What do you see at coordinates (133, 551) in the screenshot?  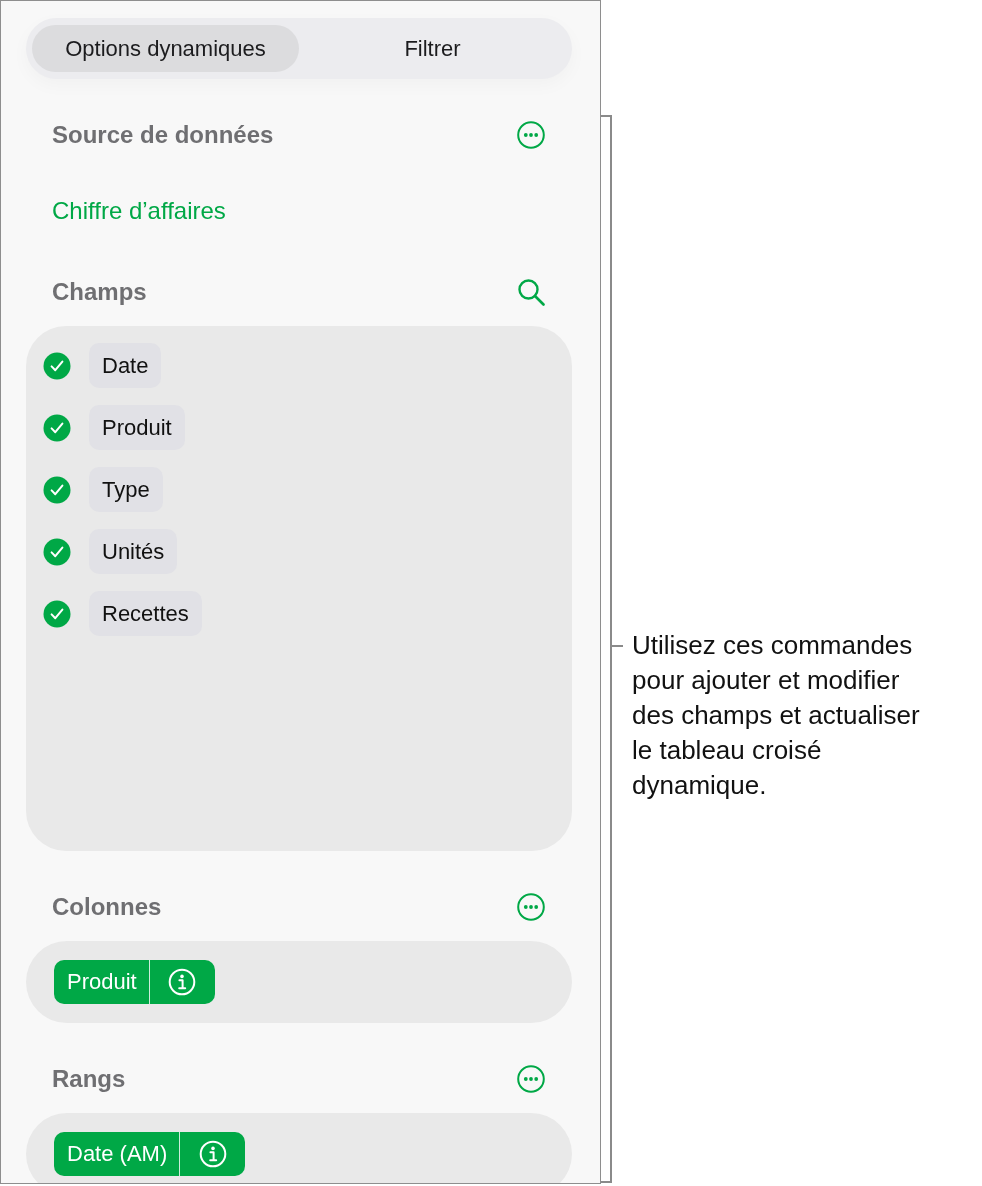 I see `field-tag: Unités` at bounding box center [133, 551].